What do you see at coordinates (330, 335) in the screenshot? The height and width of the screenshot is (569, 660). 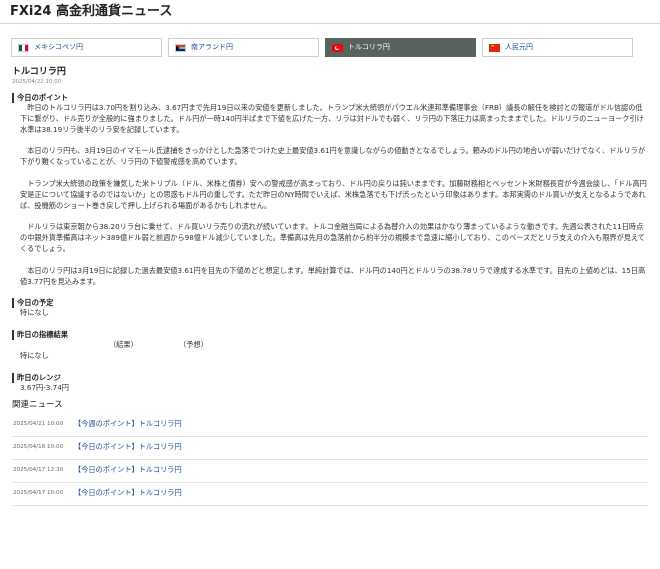 I see `section-heading-yesterday-results: 昨日の指標結果` at bounding box center [330, 335].